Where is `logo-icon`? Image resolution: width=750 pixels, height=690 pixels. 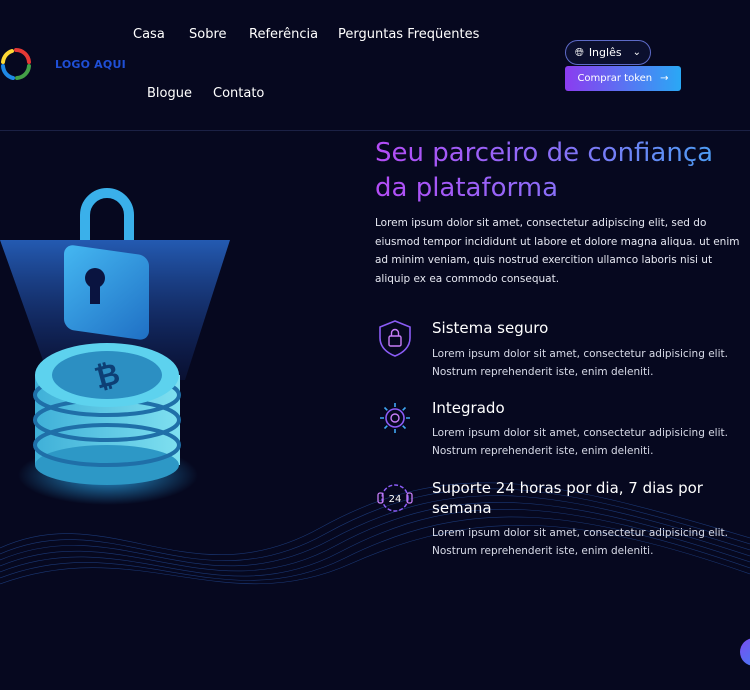 logo-icon is located at coordinates (16, 64).